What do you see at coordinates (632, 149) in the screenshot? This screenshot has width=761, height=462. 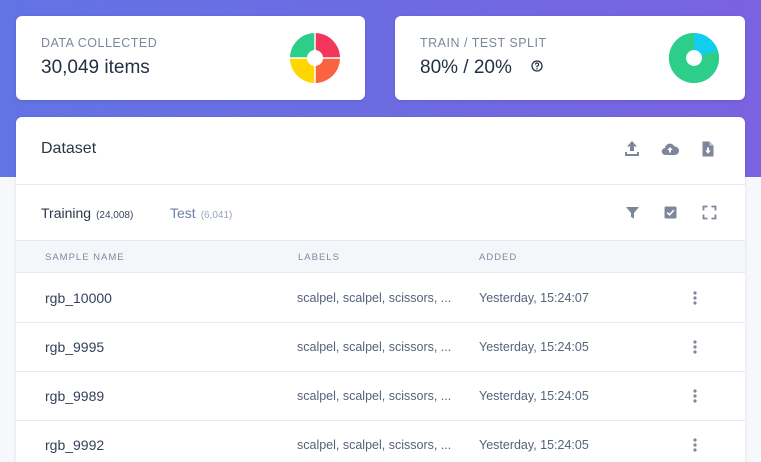 I see `upload-icon` at bounding box center [632, 149].